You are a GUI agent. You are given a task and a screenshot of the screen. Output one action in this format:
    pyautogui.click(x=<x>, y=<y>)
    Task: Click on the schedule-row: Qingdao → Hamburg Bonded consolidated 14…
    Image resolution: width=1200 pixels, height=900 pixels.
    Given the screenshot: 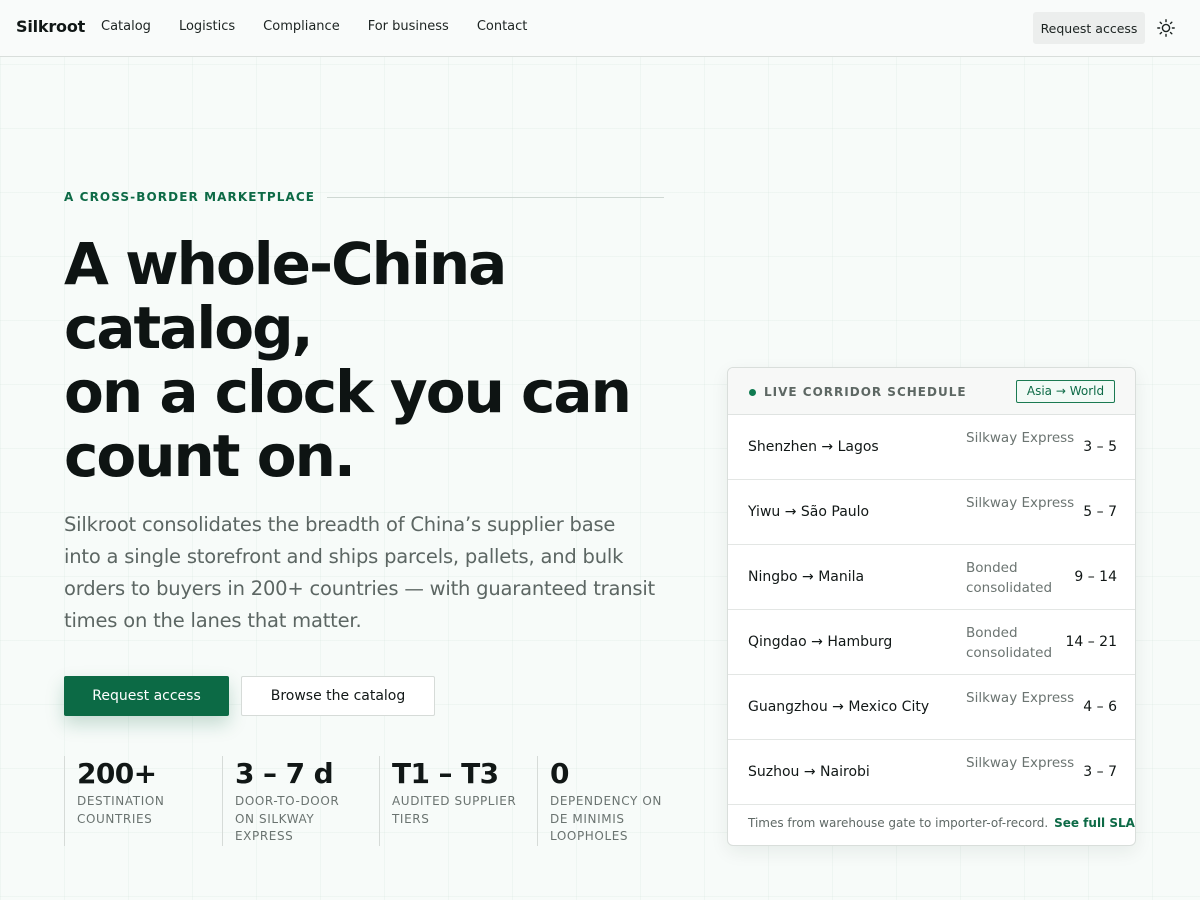 What is the action you would take?
    pyautogui.click(x=931, y=642)
    